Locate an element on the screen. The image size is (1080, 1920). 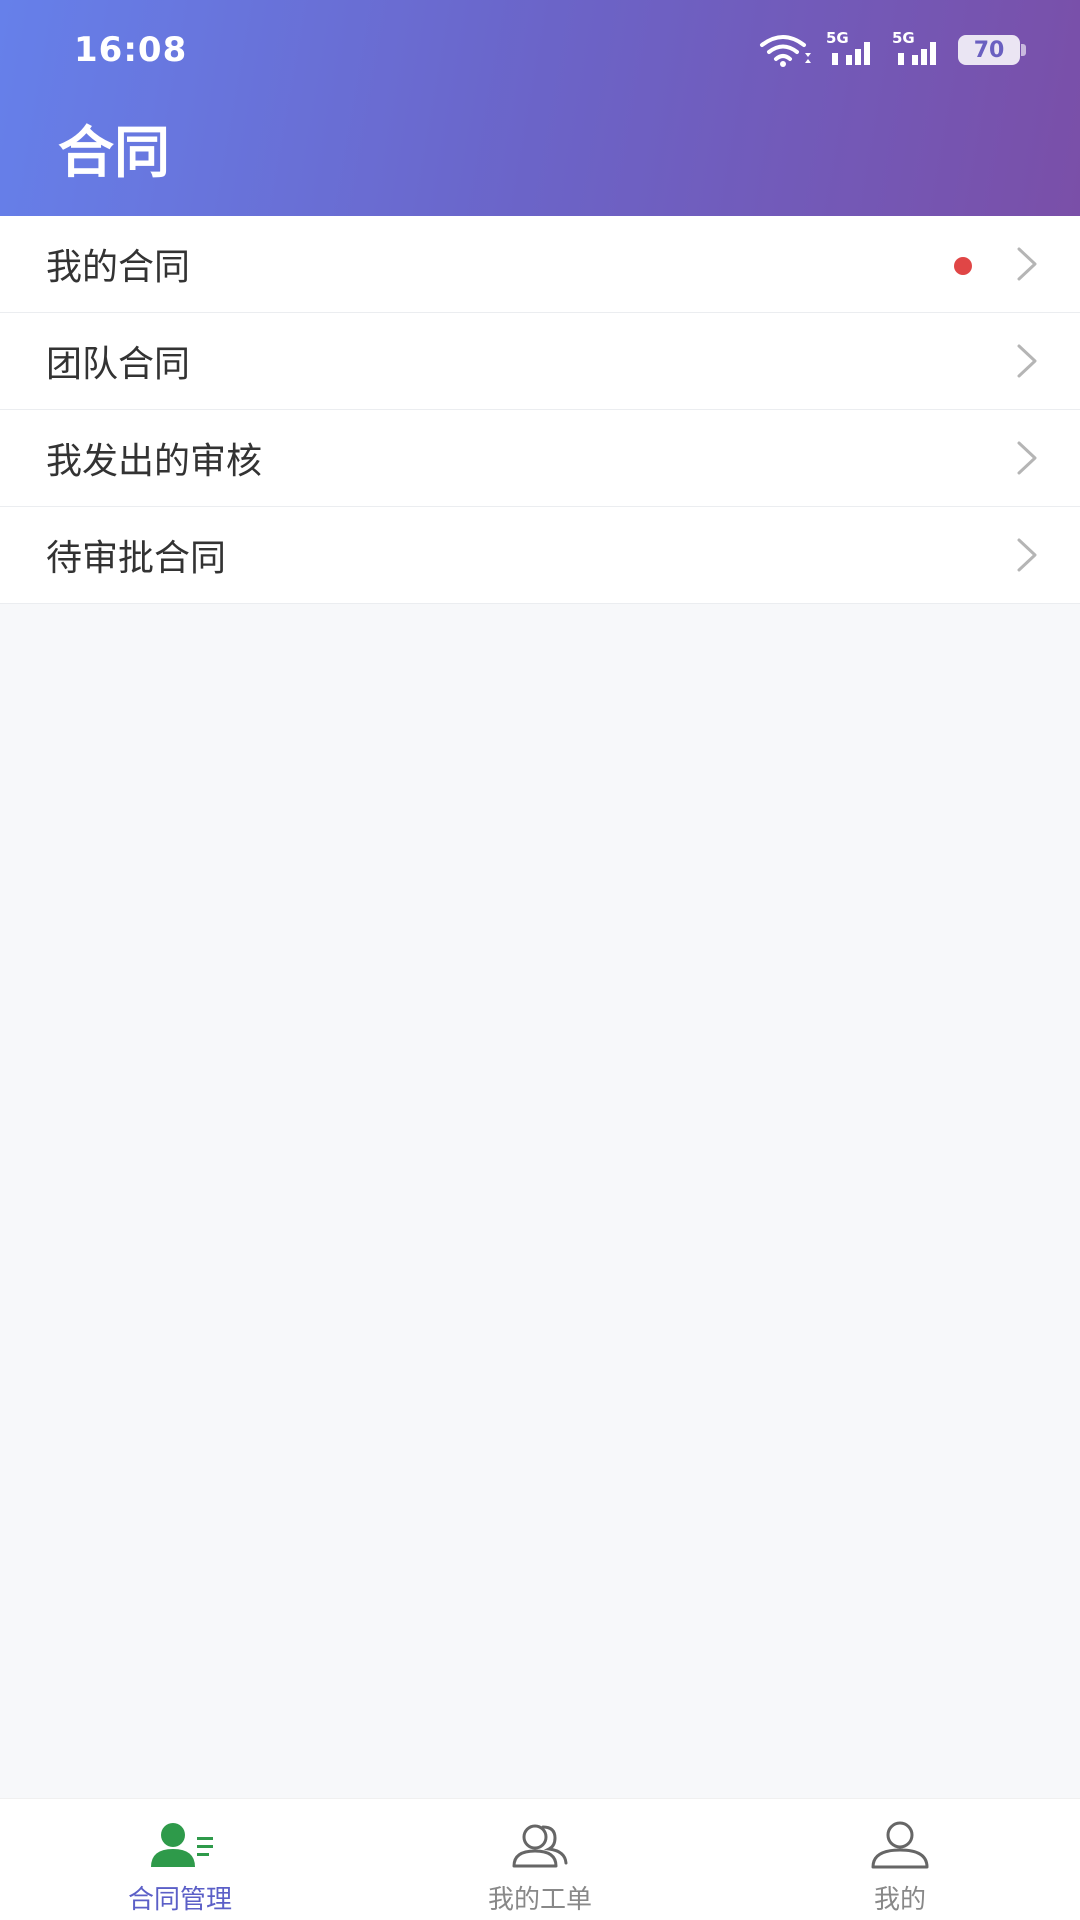
notification-dot is located at coordinates (963, 266).